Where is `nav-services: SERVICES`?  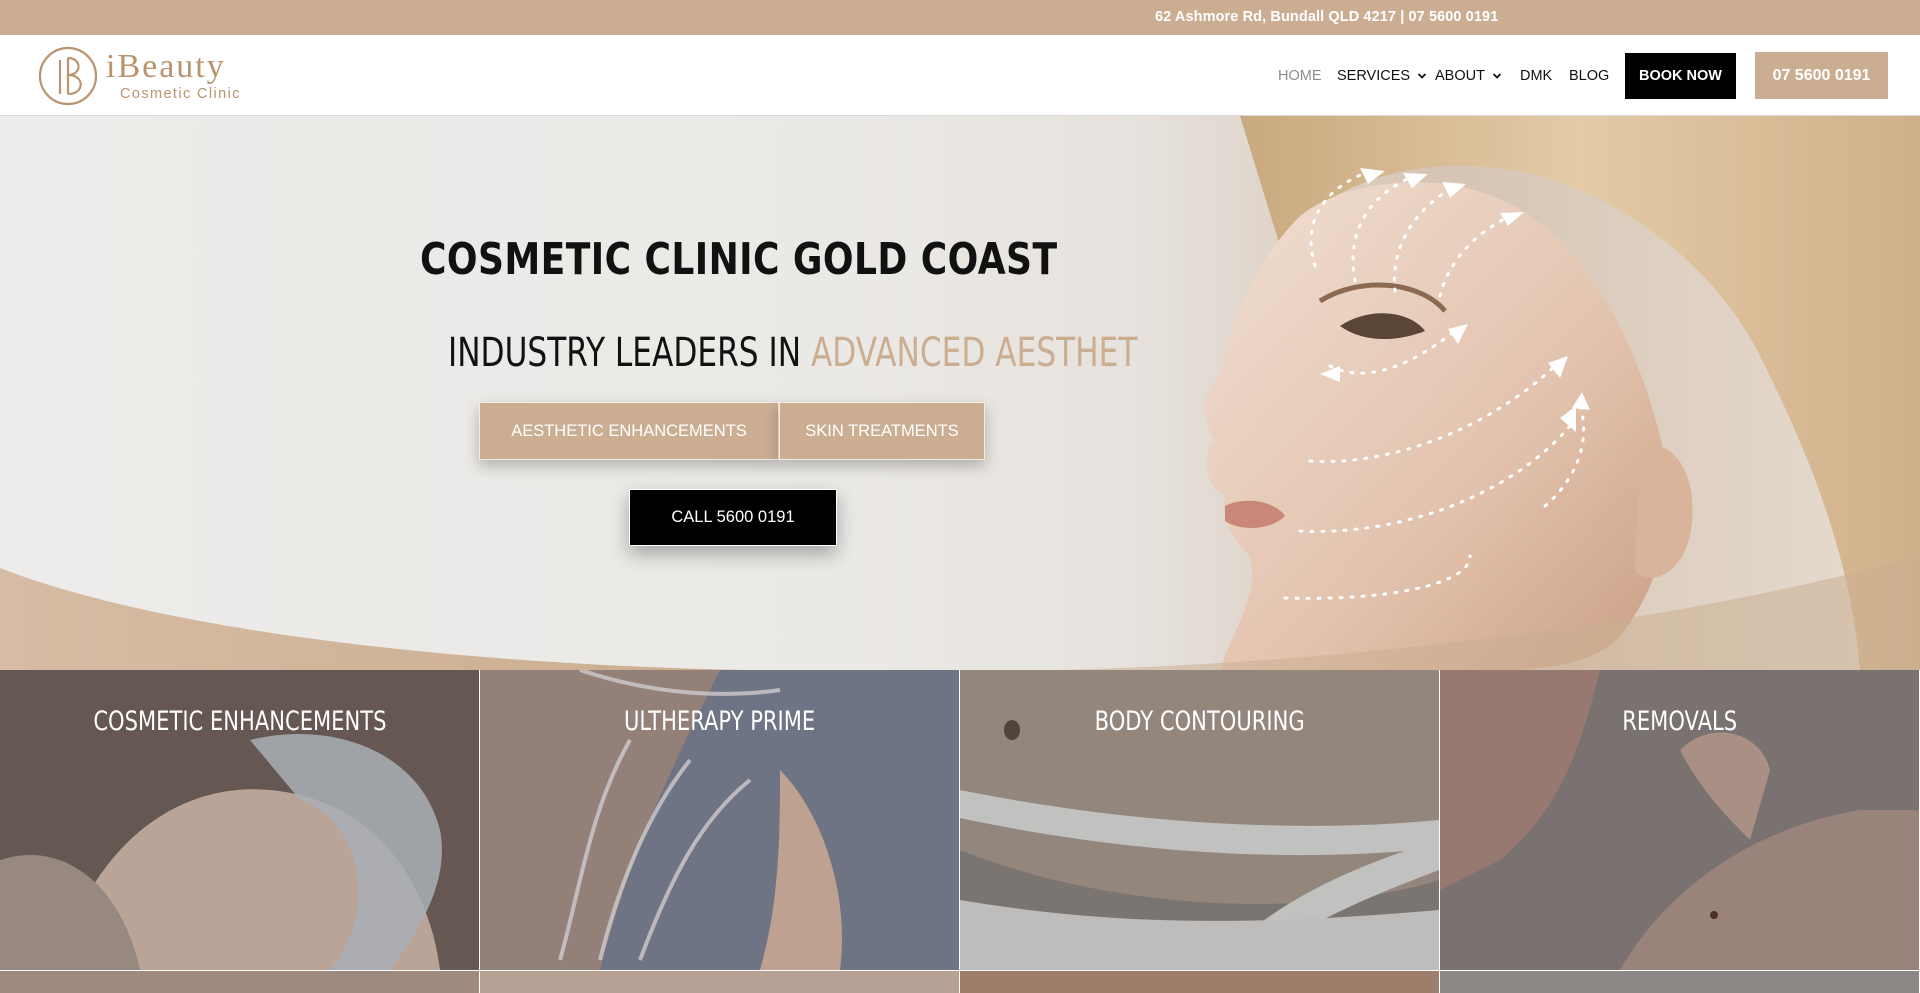 nav-services: SERVICES is located at coordinates (1382, 76).